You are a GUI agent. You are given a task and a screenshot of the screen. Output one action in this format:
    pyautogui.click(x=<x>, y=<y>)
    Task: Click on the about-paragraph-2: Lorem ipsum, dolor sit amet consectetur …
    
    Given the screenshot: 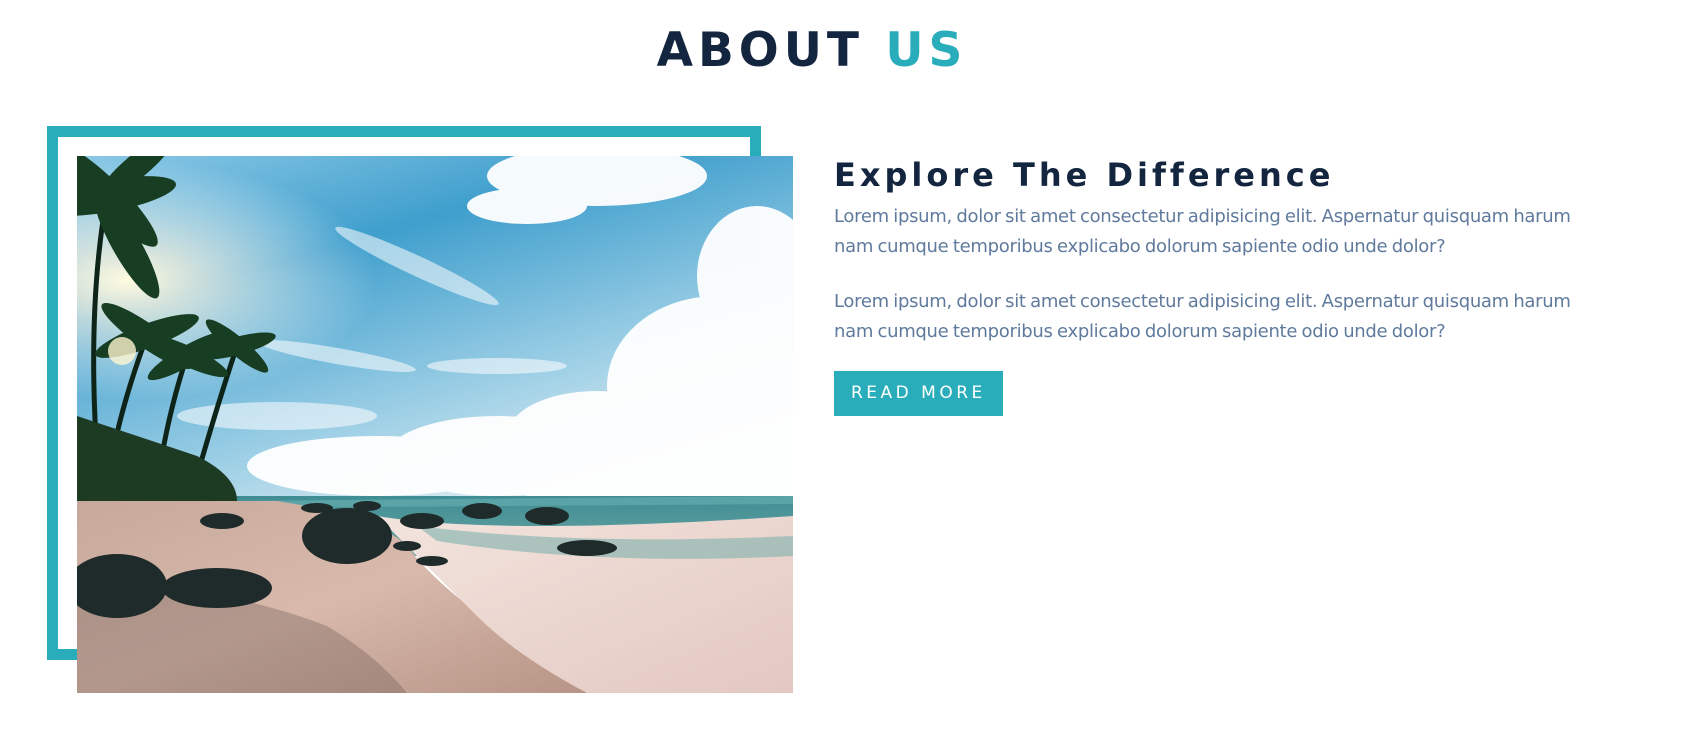 What is the action you would take?
    pyautogui.click(x=1202, y=316)
    